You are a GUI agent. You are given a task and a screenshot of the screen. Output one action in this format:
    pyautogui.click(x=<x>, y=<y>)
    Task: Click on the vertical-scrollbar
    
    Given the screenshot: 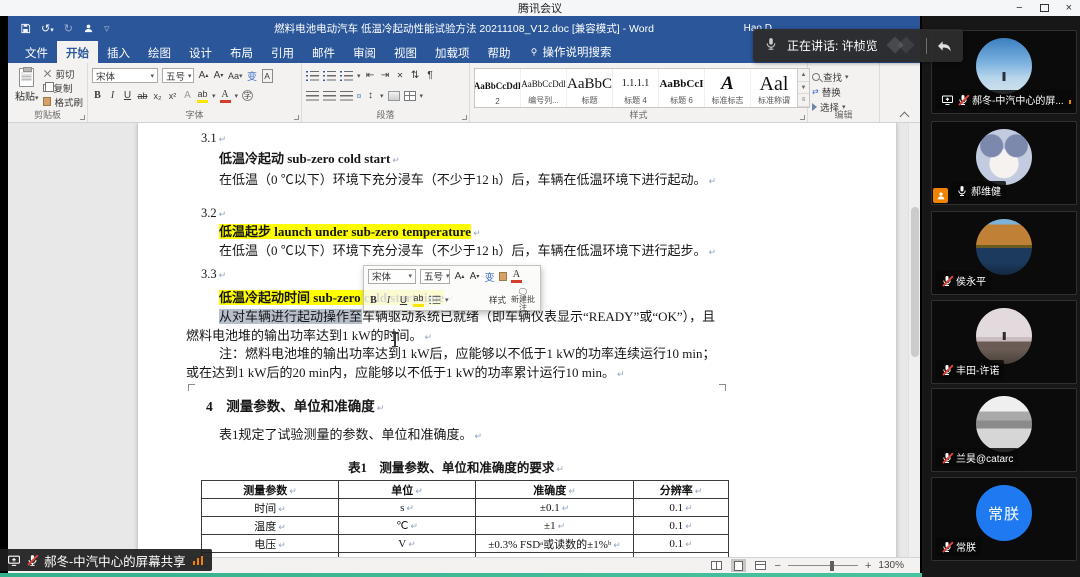 What is the action you would take?
    pyautogui.click(x=914, y=340)
    